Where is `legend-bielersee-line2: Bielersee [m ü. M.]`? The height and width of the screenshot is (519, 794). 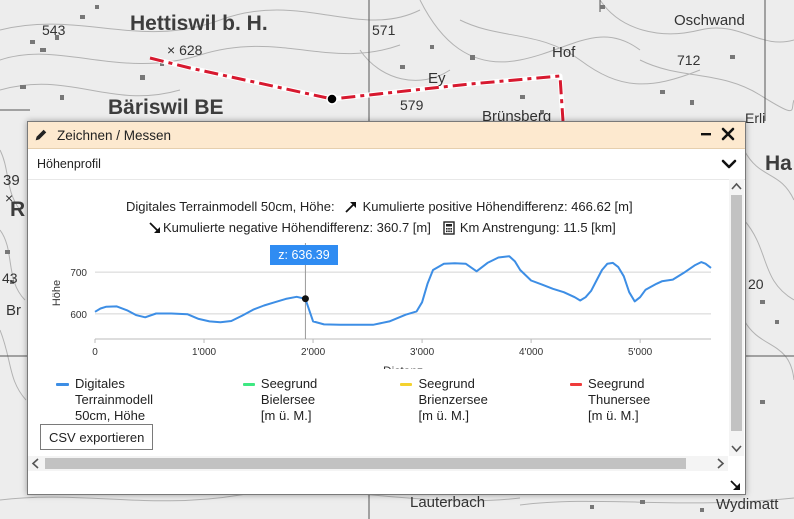
legend-bielersee-line2: Bielersee [m ü. M.] is located at coordinates (288, 407).